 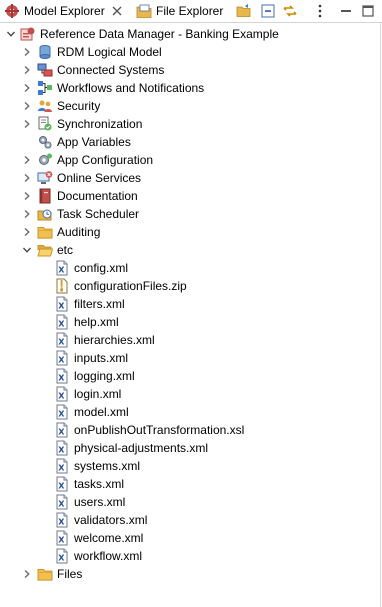 I want to click on tree-item: etc, so click(x=191, y=250).